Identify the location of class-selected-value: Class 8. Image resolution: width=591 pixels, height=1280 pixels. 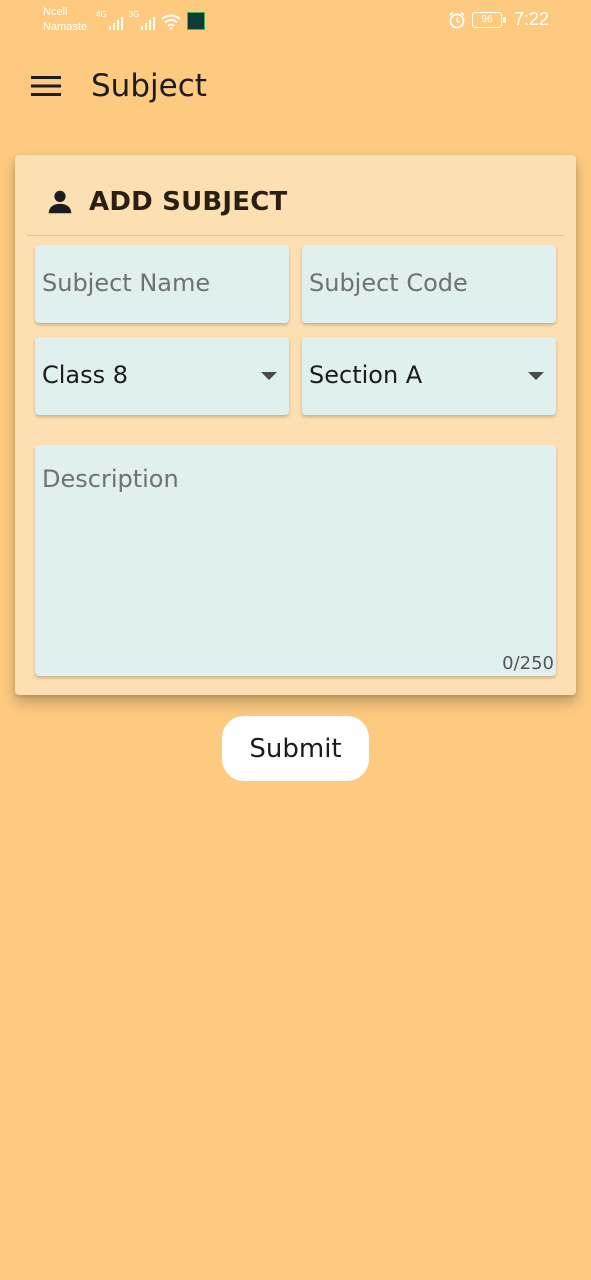
(85, 375).